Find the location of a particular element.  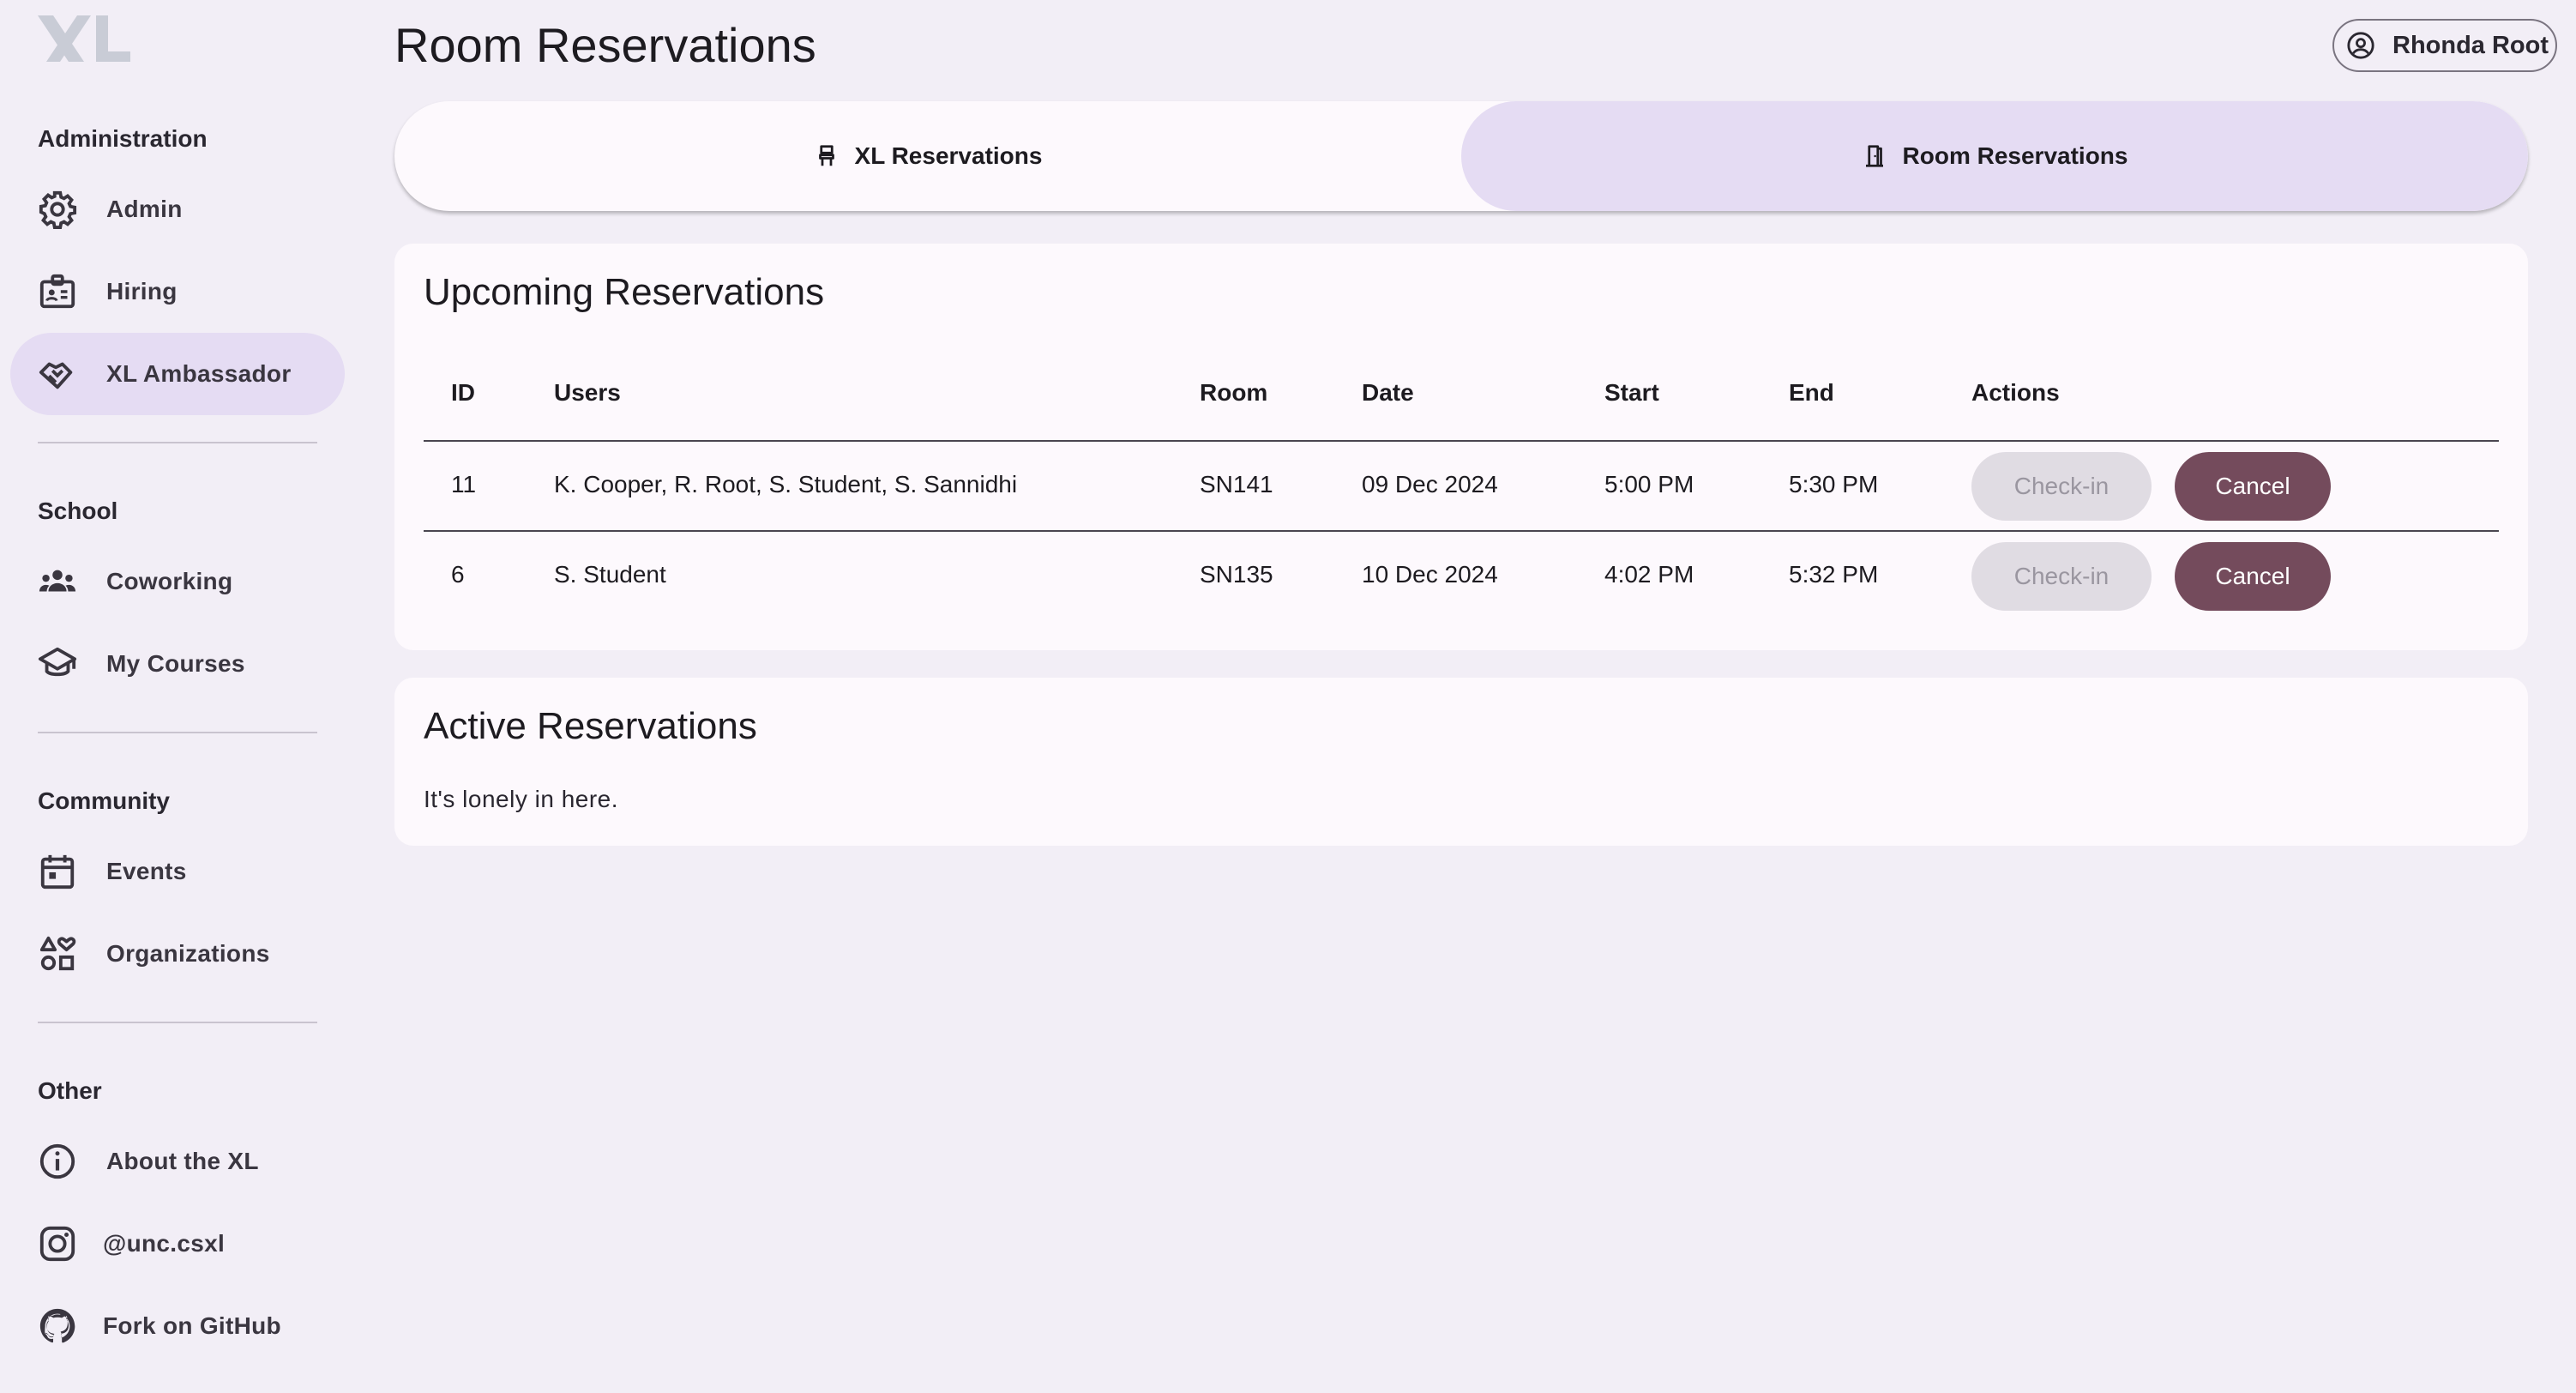

user-profile-button: Rhonda Root is located at coordinates (2444, 45).